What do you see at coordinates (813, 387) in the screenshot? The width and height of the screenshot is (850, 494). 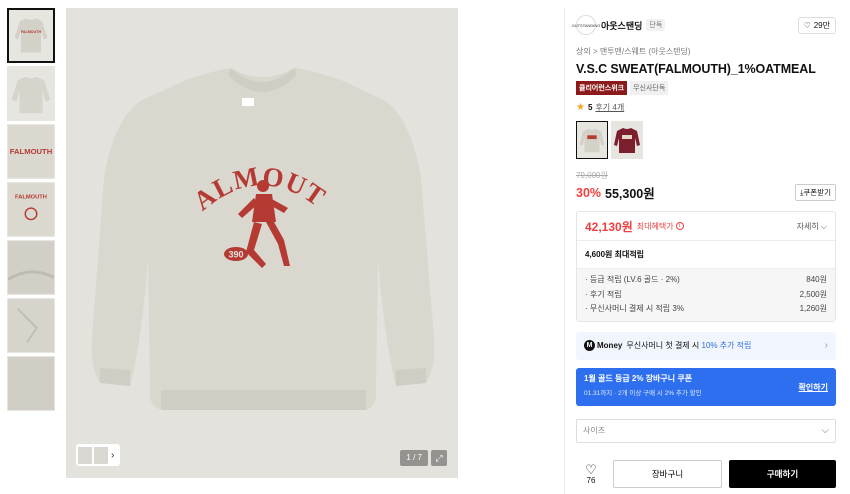 I see `coupon-confirm-link: 확인하기` at bounding box center [813, 387].